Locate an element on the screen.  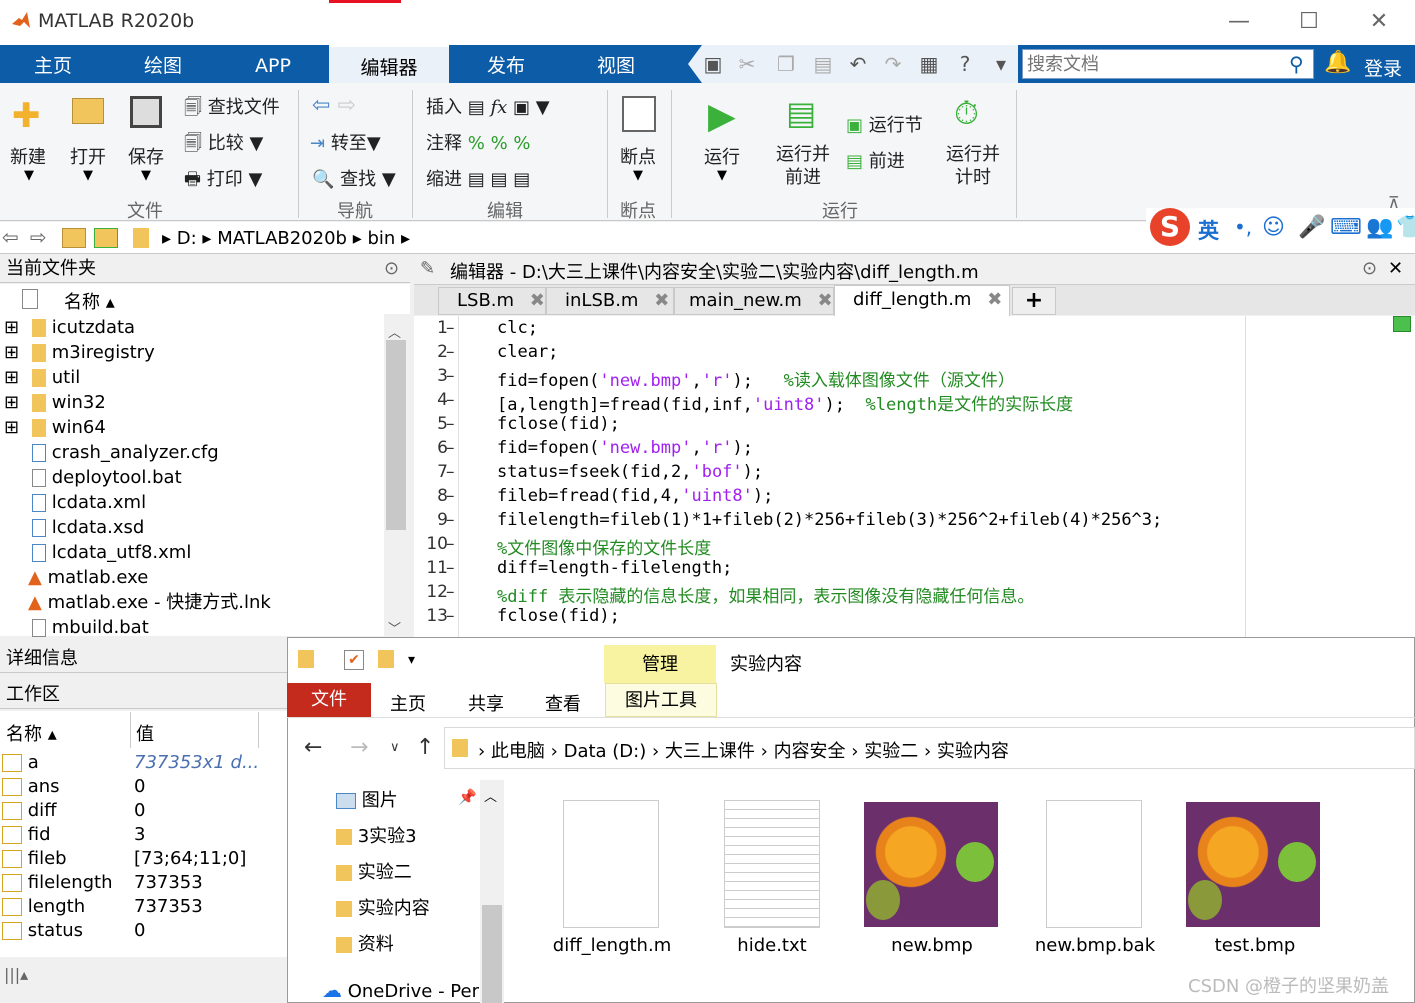
breakpoints-button: 断点 is located at coordinates (638, 156).